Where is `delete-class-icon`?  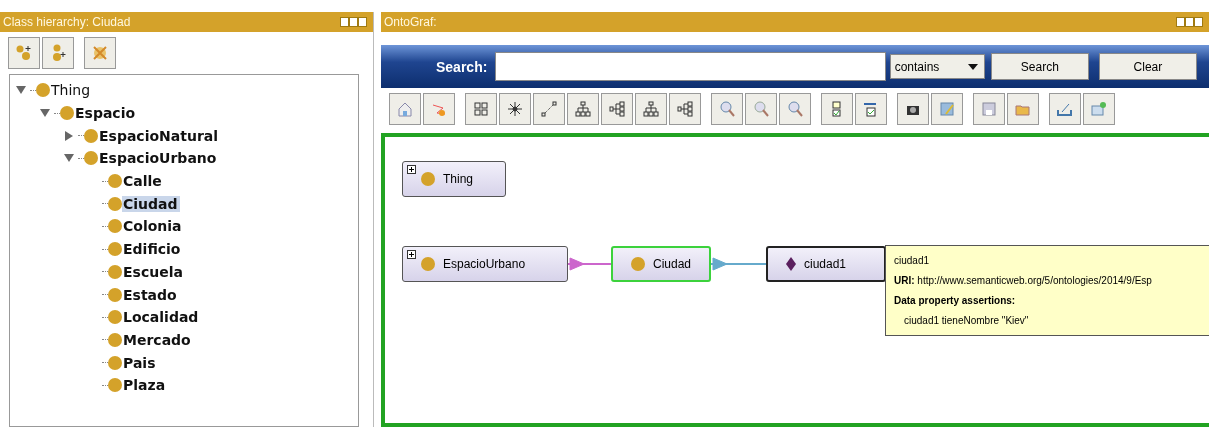
delete-class-icon is located at coordinates (100, 53).